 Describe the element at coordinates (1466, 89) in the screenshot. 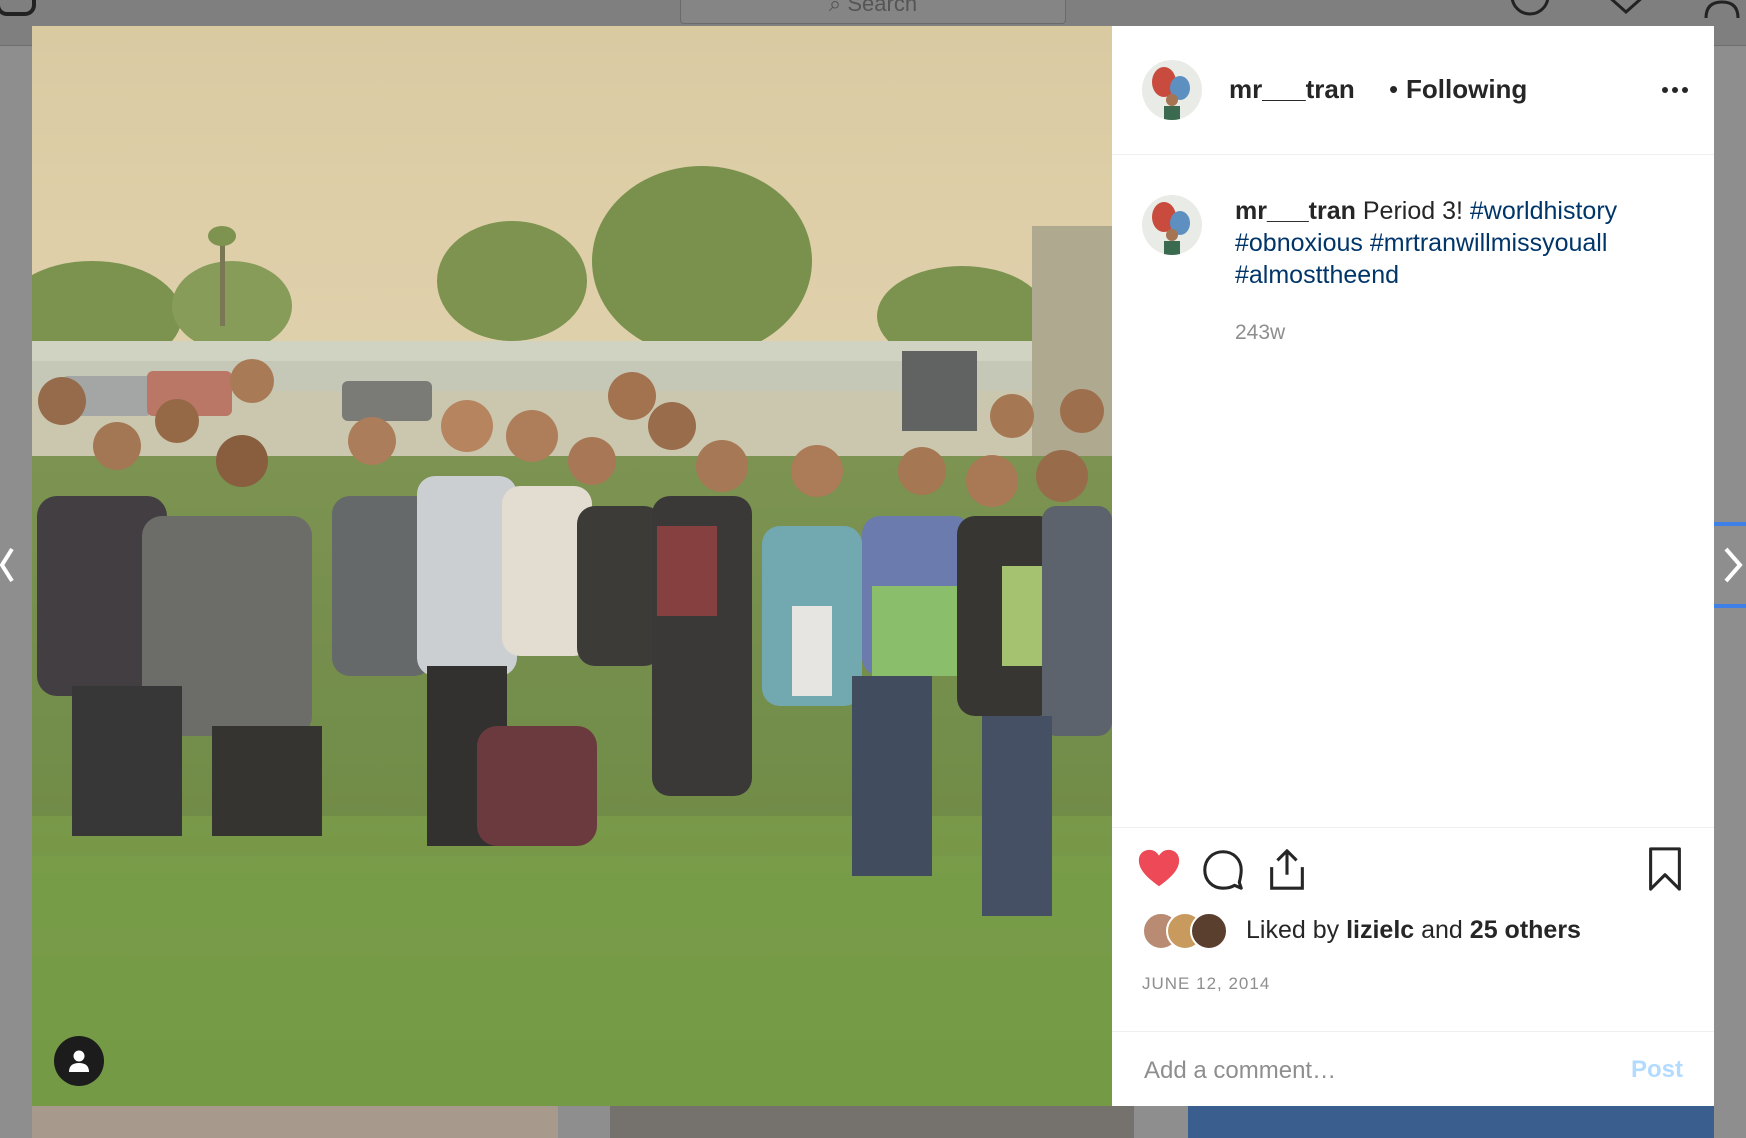

I see `following-button: Following` at that location.